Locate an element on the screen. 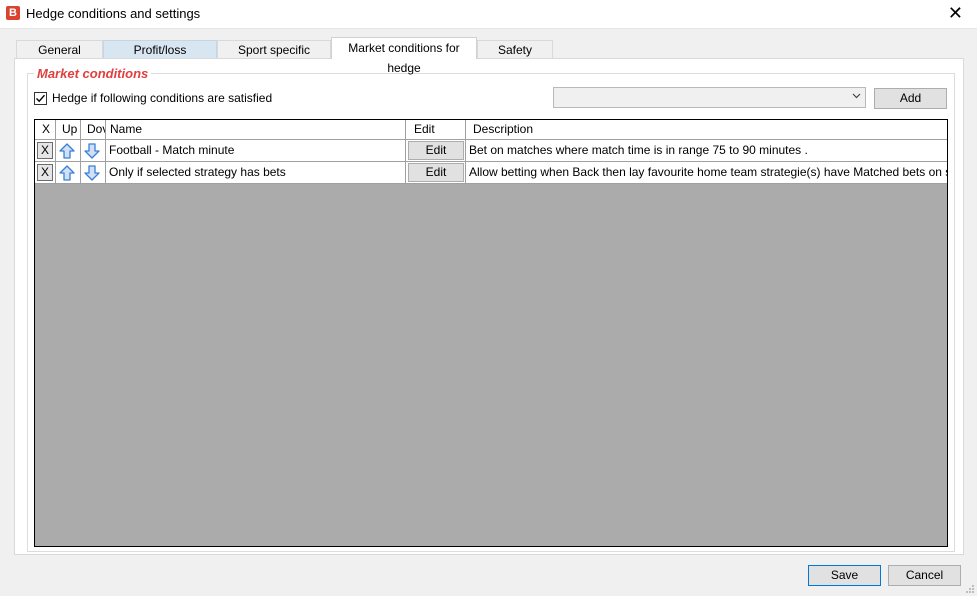 The image size is (977, 596). add-button: Add is located at coordinates (910, 98).